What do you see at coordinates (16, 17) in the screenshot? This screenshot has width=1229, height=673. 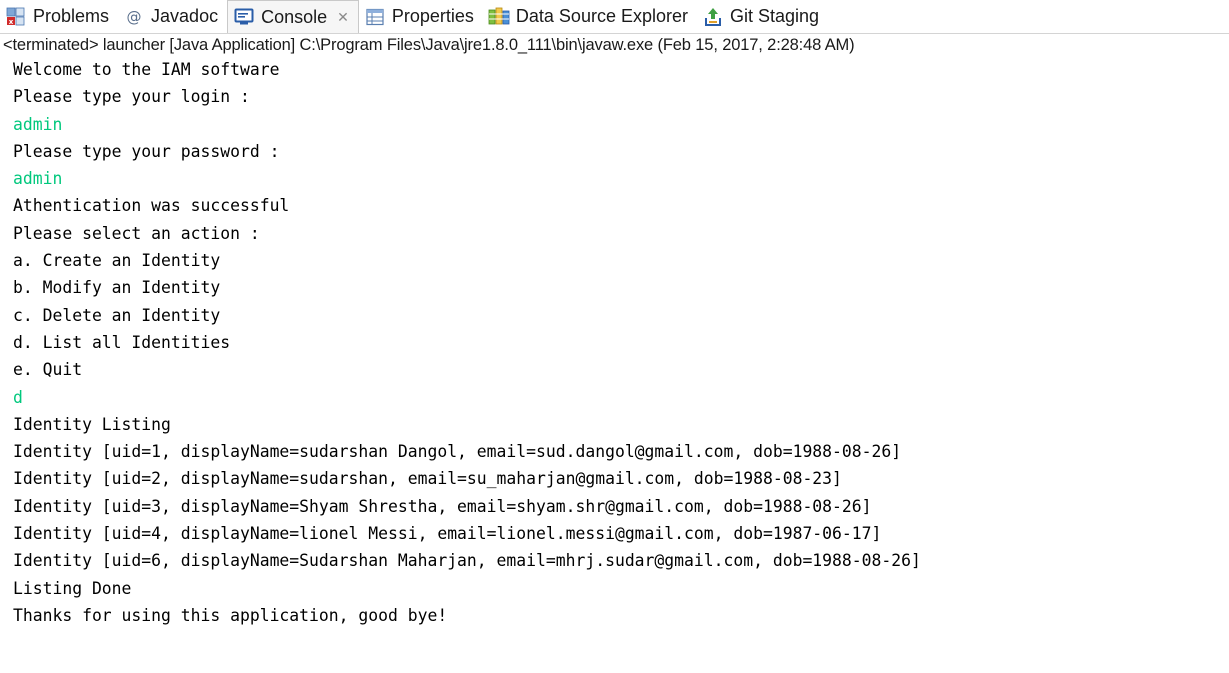 I see `problems-icon: x` at bounding box center [16, 17].